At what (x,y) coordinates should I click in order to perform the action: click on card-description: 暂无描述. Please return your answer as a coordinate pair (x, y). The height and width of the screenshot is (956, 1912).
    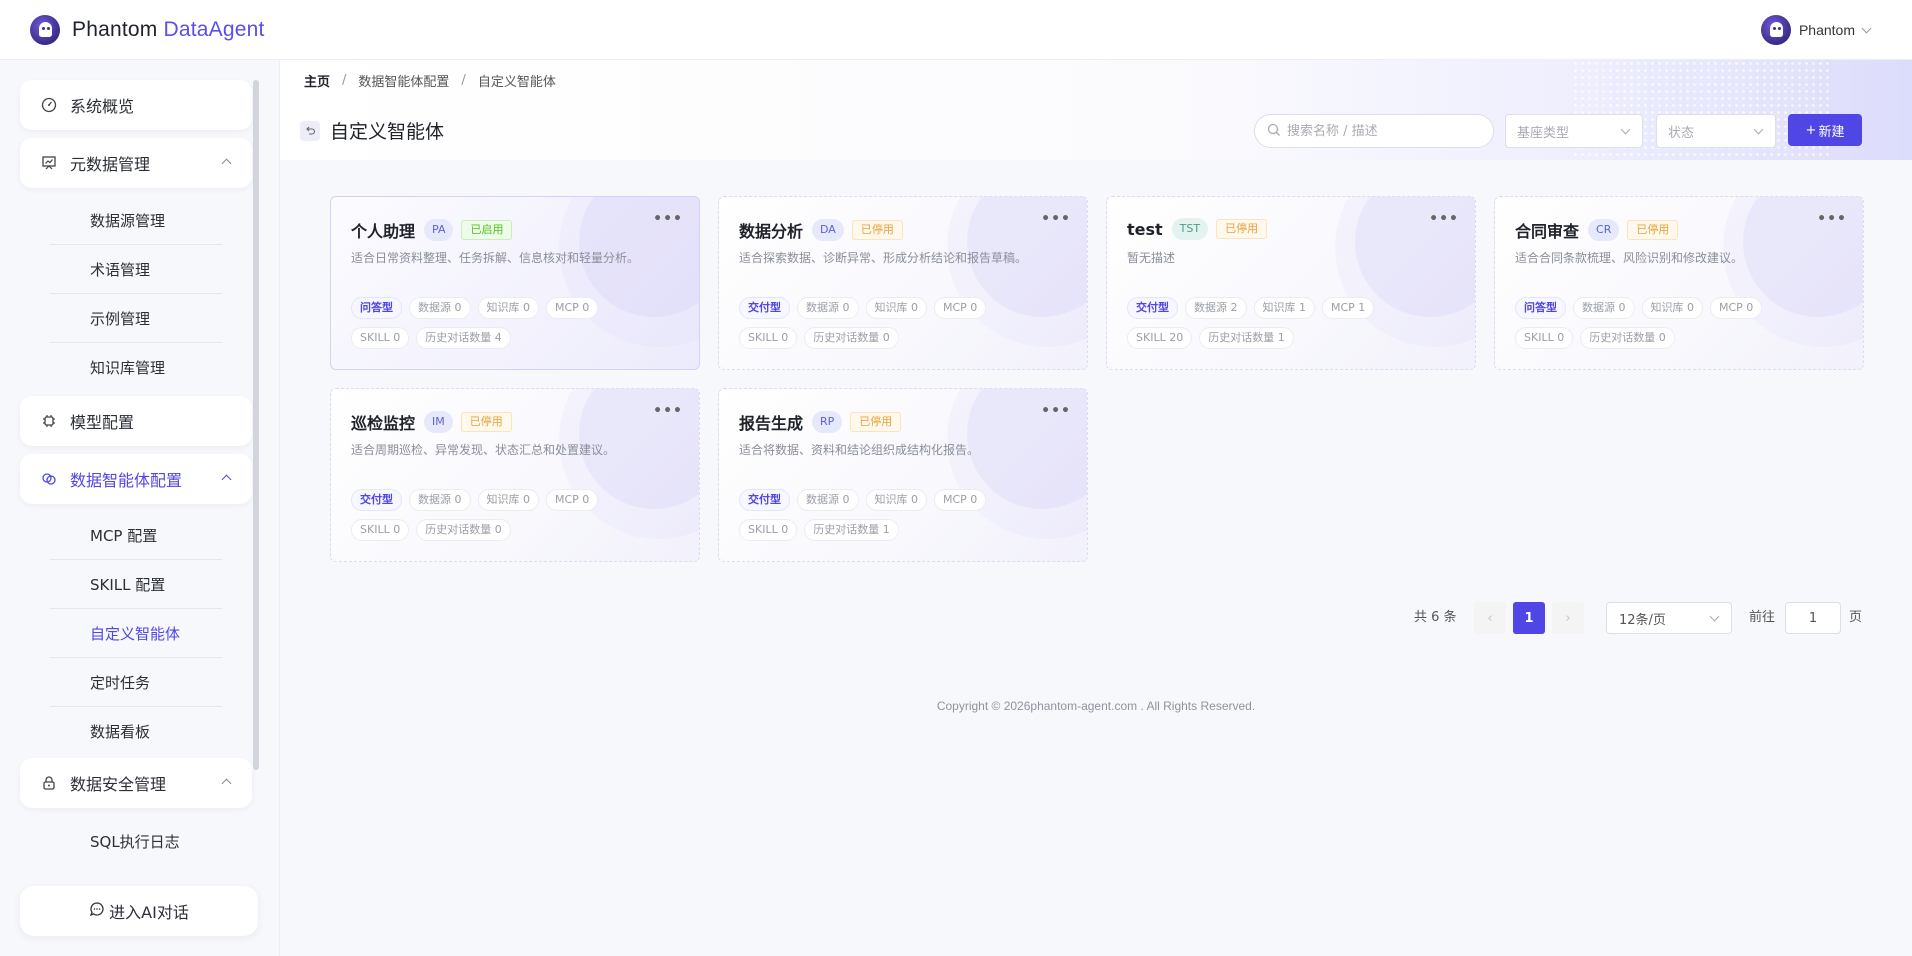
    Looking at the image, I should click on (1151, 258).